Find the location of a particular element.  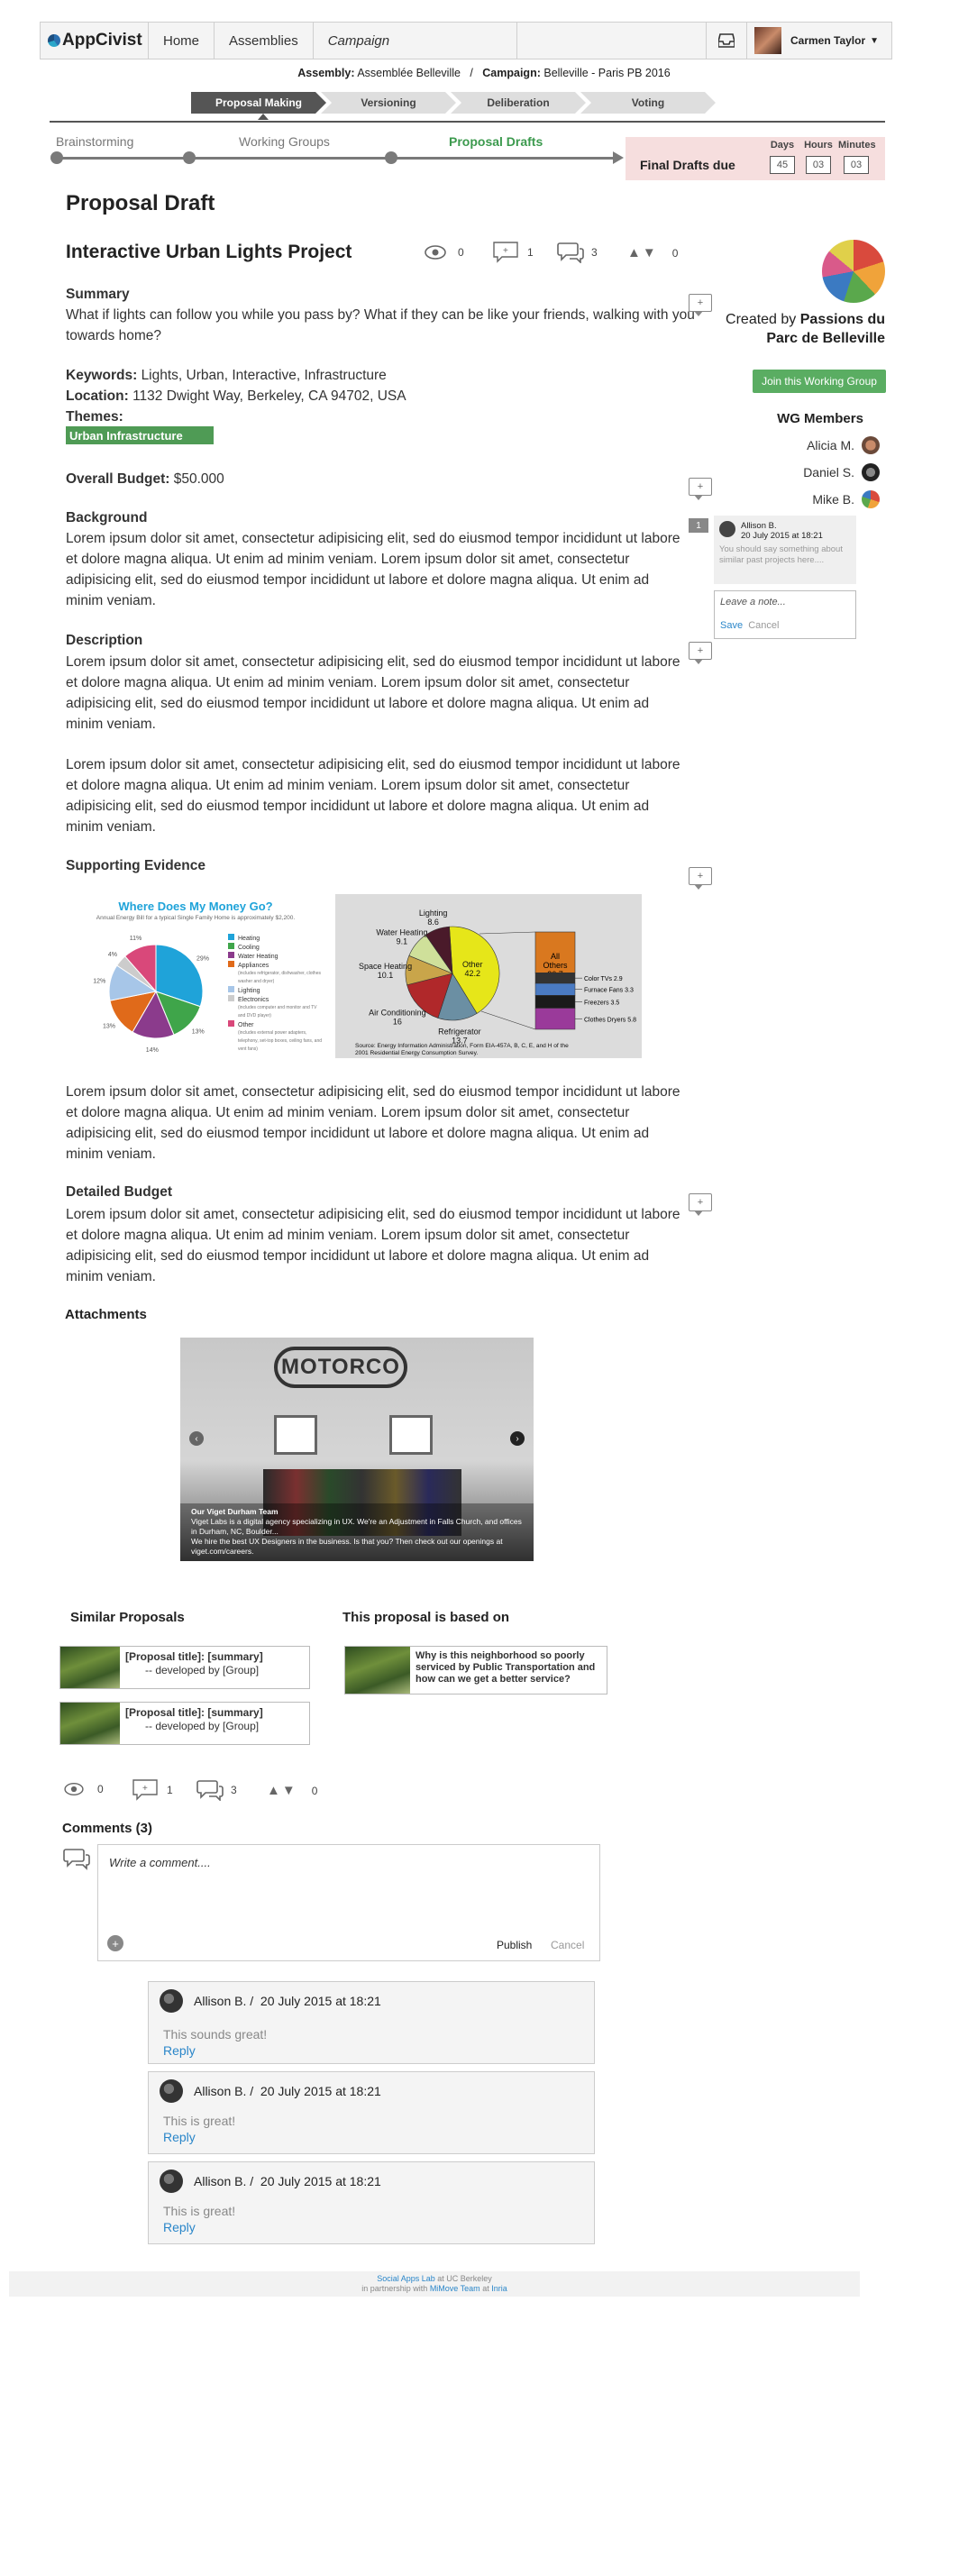

pie-pct-label: 12% is located at coordinates (99, 982).